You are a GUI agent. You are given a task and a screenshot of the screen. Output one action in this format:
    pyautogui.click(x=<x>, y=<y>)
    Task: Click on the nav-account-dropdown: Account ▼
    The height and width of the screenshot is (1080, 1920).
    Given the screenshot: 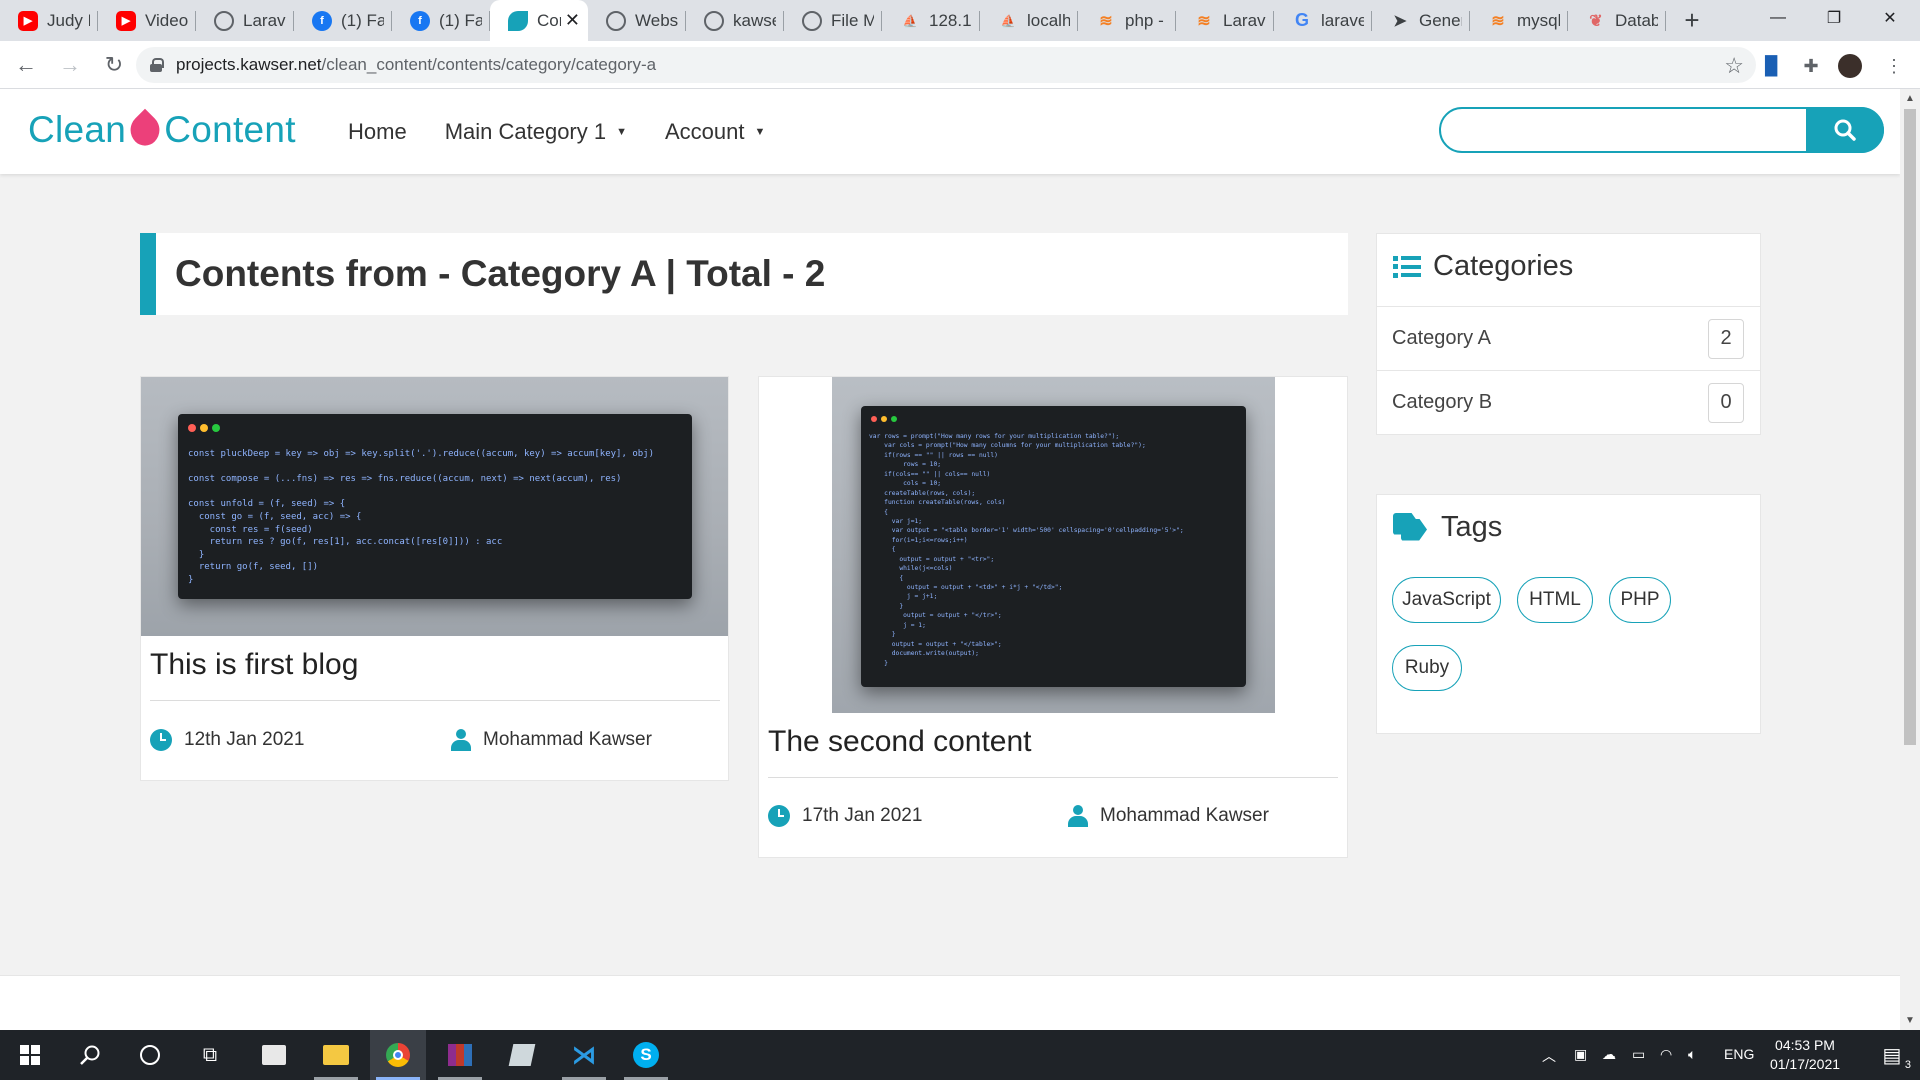 What is the action you would take?
    pyautogui.click(x=715, y=132)
    